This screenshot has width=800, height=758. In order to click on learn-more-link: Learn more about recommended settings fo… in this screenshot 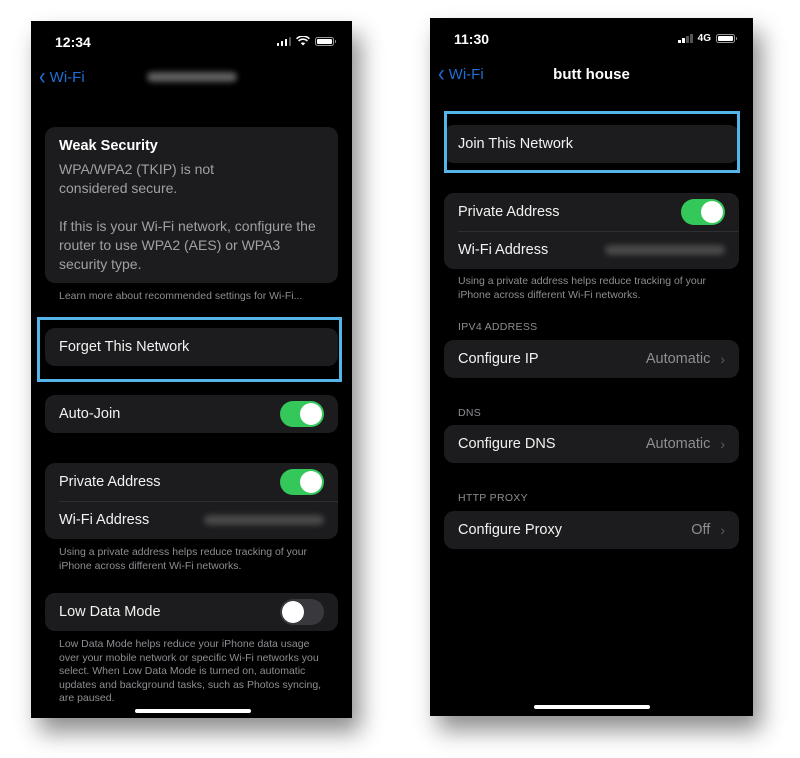, I will do `click(184, 297)`.